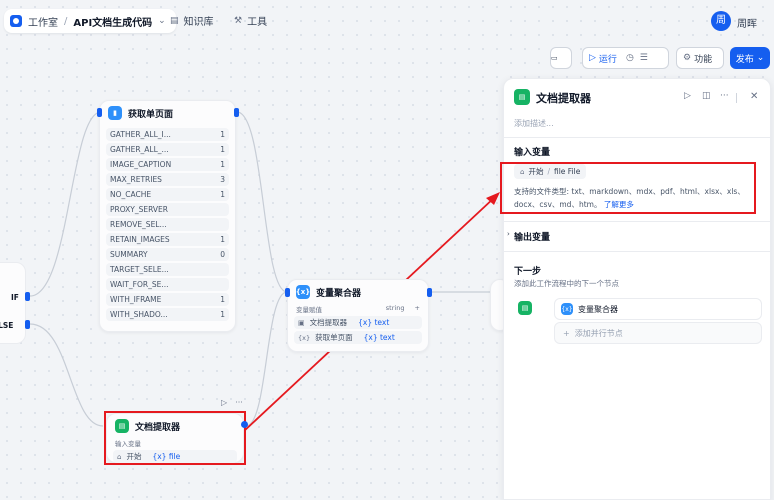 The width and height of the screenshot is (774, 500). I want to click on aggregator-row-source: 获取单页面, so click(334, 337).